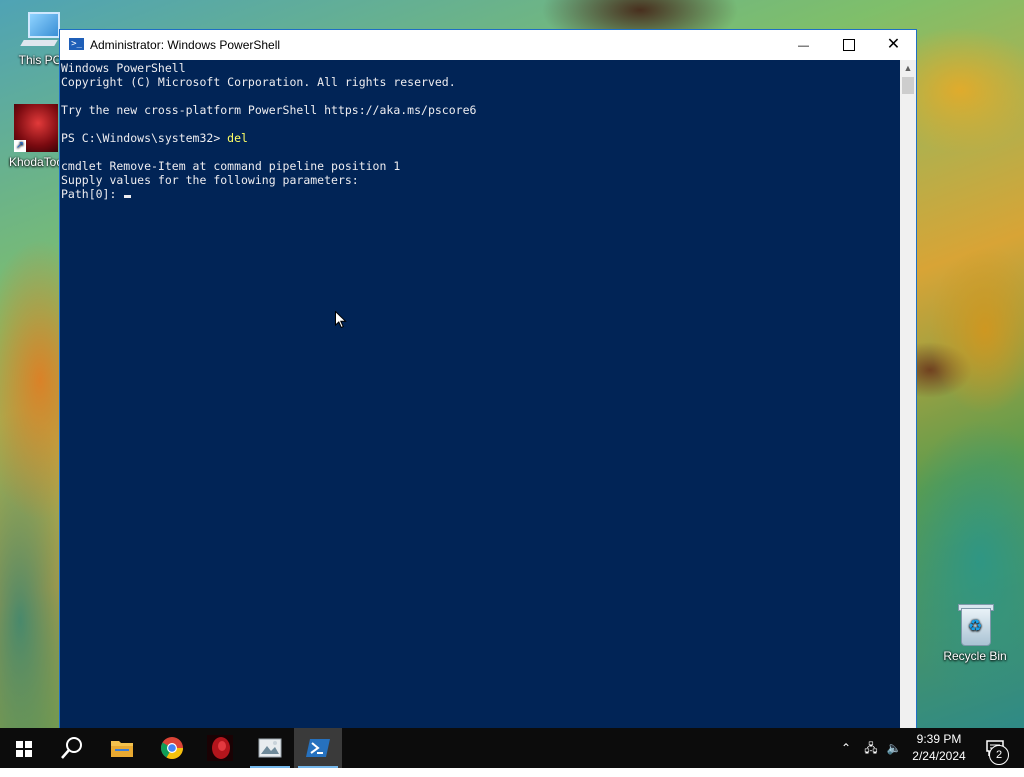 This screenshot has height=777, width=1024. I want to click on taskbar-image-tool, so click(270, 748).